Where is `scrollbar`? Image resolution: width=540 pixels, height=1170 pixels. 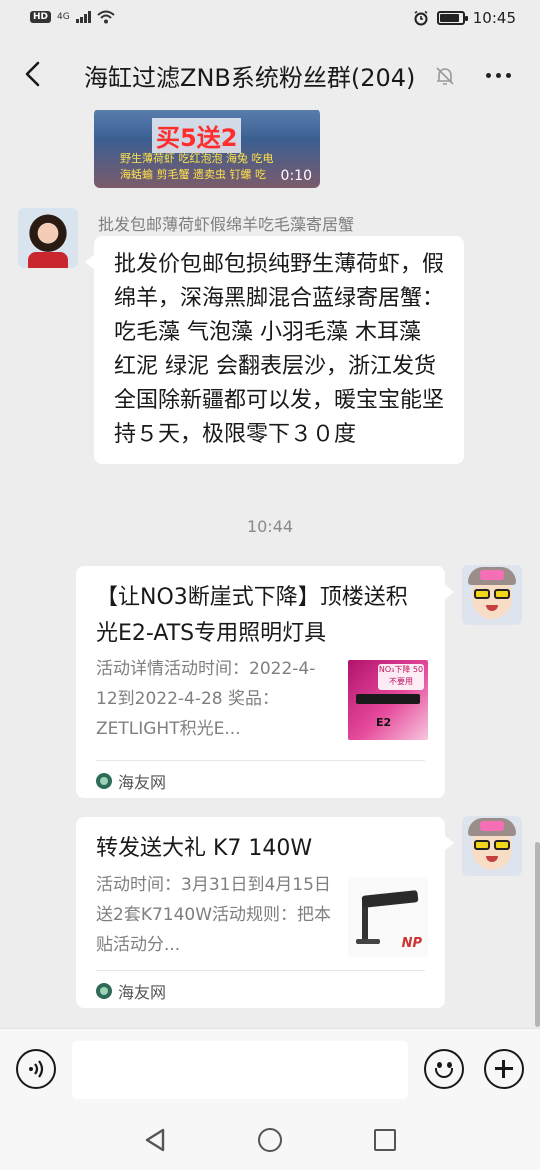 scrollbar is located at coordinates (537, 934).